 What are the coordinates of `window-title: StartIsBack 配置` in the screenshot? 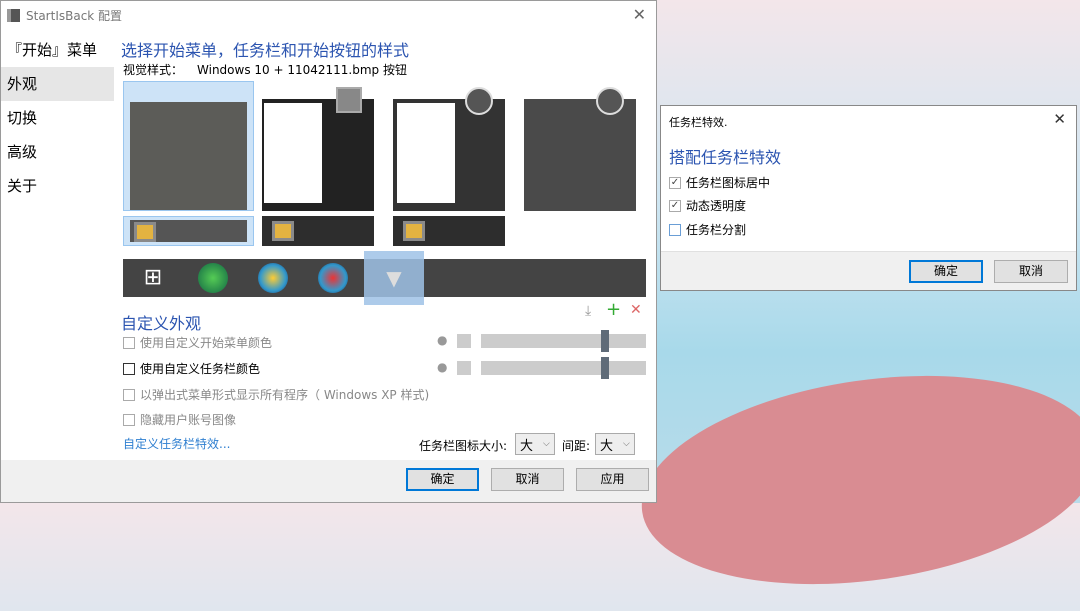 It's located at (74, 15).